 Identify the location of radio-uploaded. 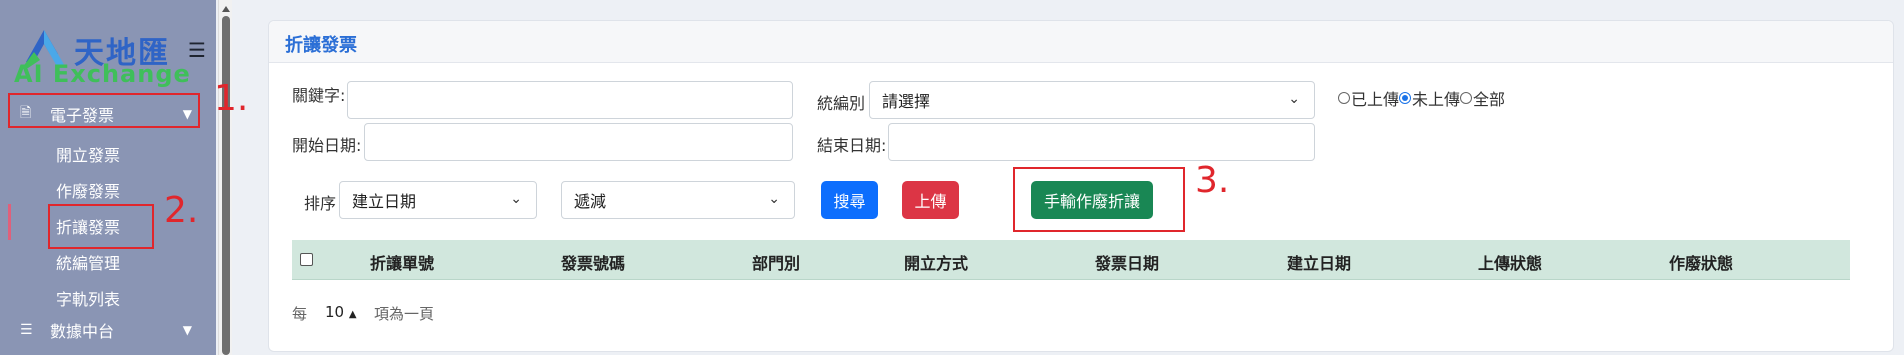
(1344, 98).